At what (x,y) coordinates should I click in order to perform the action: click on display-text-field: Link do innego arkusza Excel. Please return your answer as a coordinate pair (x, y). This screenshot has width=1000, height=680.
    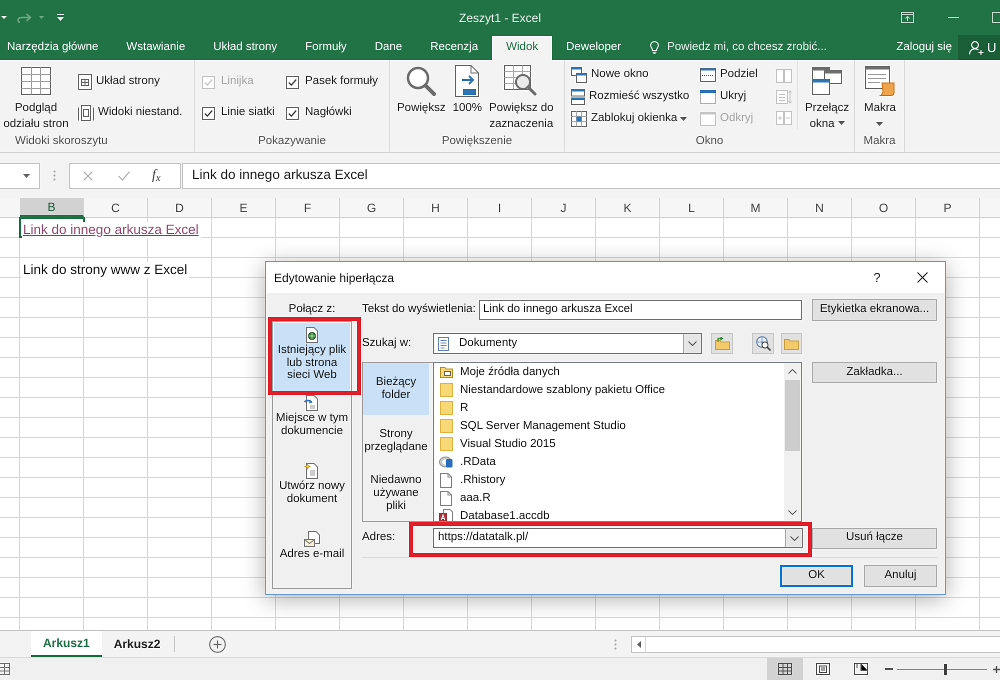
    Looking at the image, I should click on (640, 310).